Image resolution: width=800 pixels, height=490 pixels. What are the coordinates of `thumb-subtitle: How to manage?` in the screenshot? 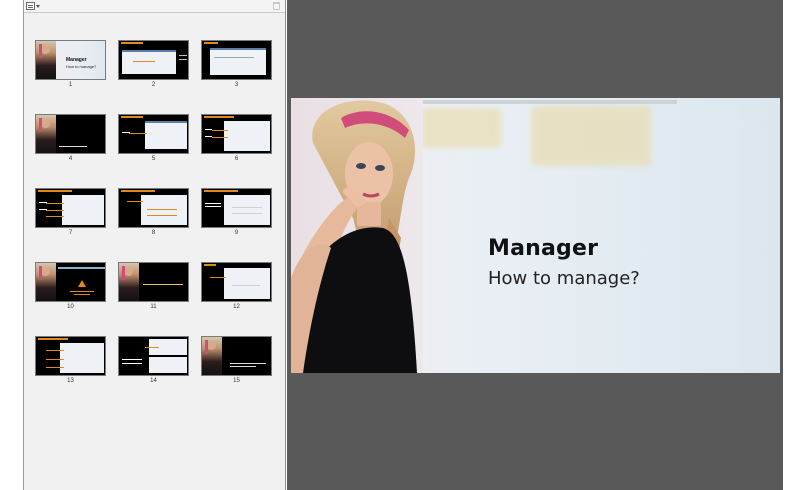 It's located at (81, 66).